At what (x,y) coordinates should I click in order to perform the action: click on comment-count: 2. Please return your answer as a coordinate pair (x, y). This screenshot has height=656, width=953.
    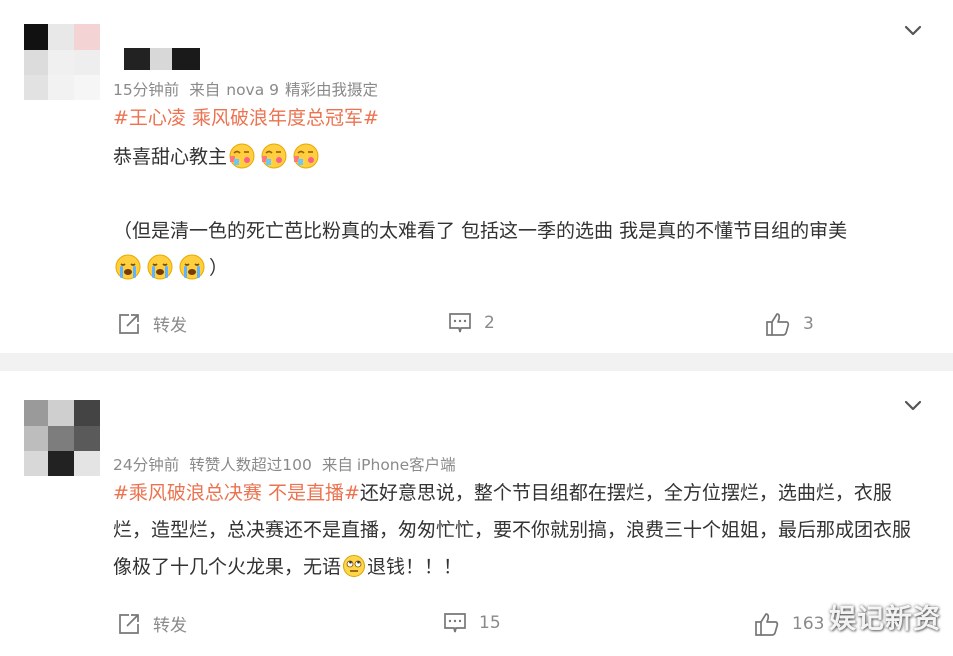
    Looking at the image, I should click on (489, 323).